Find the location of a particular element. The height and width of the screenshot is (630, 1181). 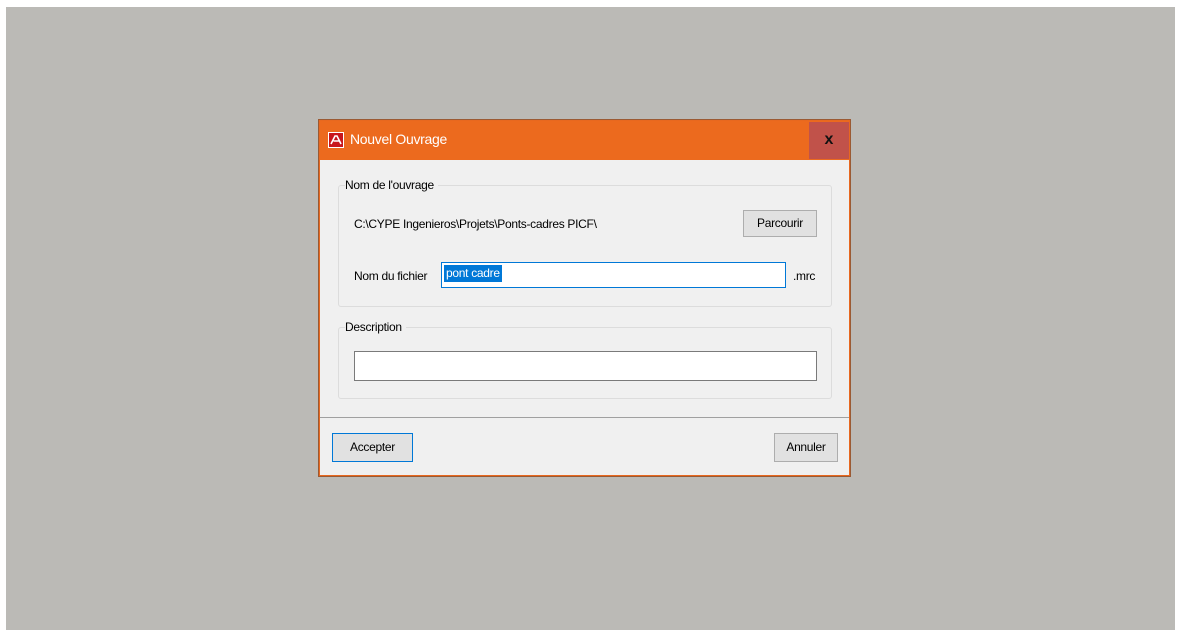

accept-button: Accepter is located at coordinates (372, 447).